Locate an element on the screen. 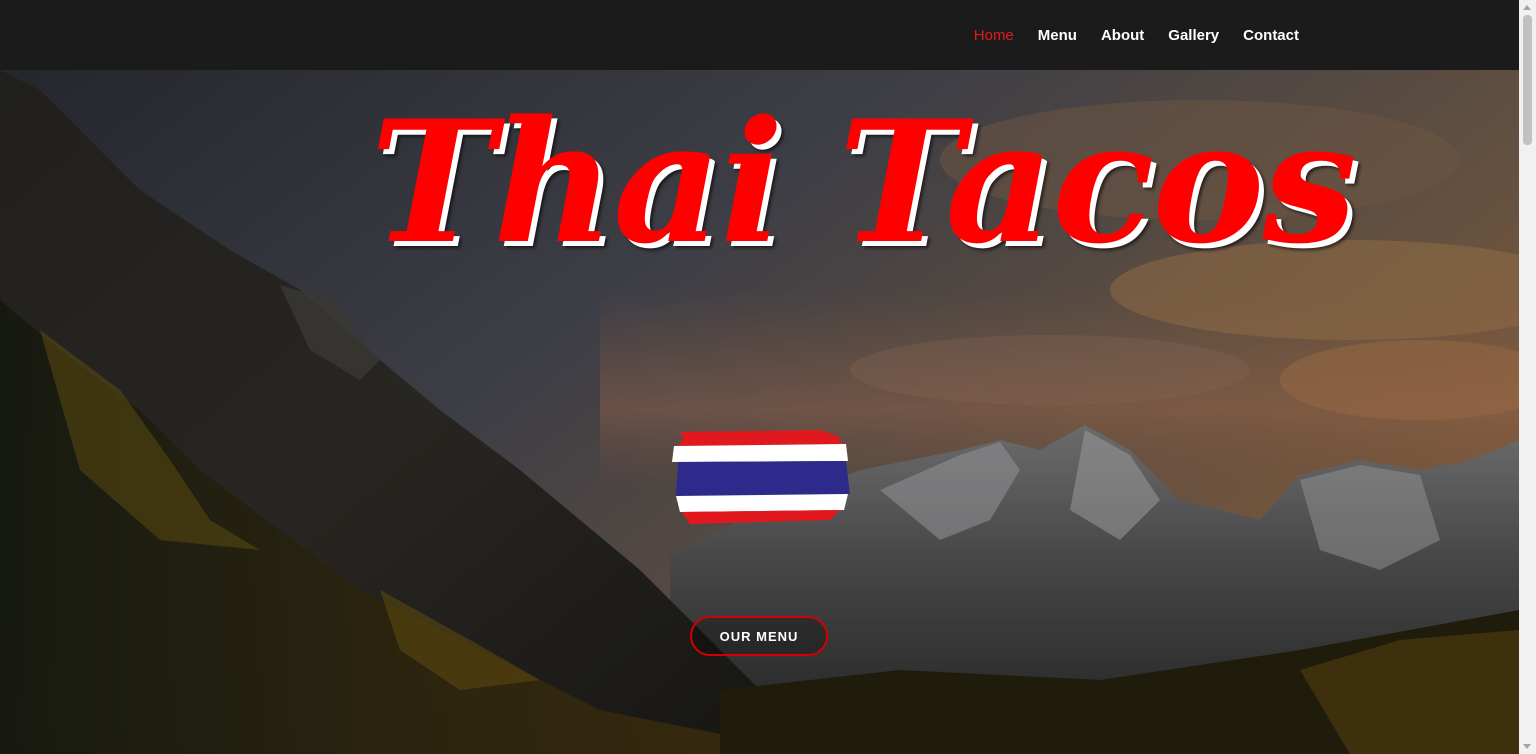 The height and width of the screenshot is (754, 1536). scroll-down-arrow-icon is located at coordinates (1527, 746).